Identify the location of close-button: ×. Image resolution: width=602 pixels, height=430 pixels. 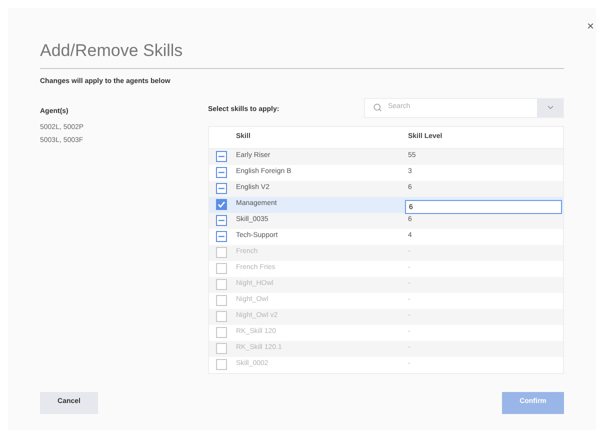
(590, 26).